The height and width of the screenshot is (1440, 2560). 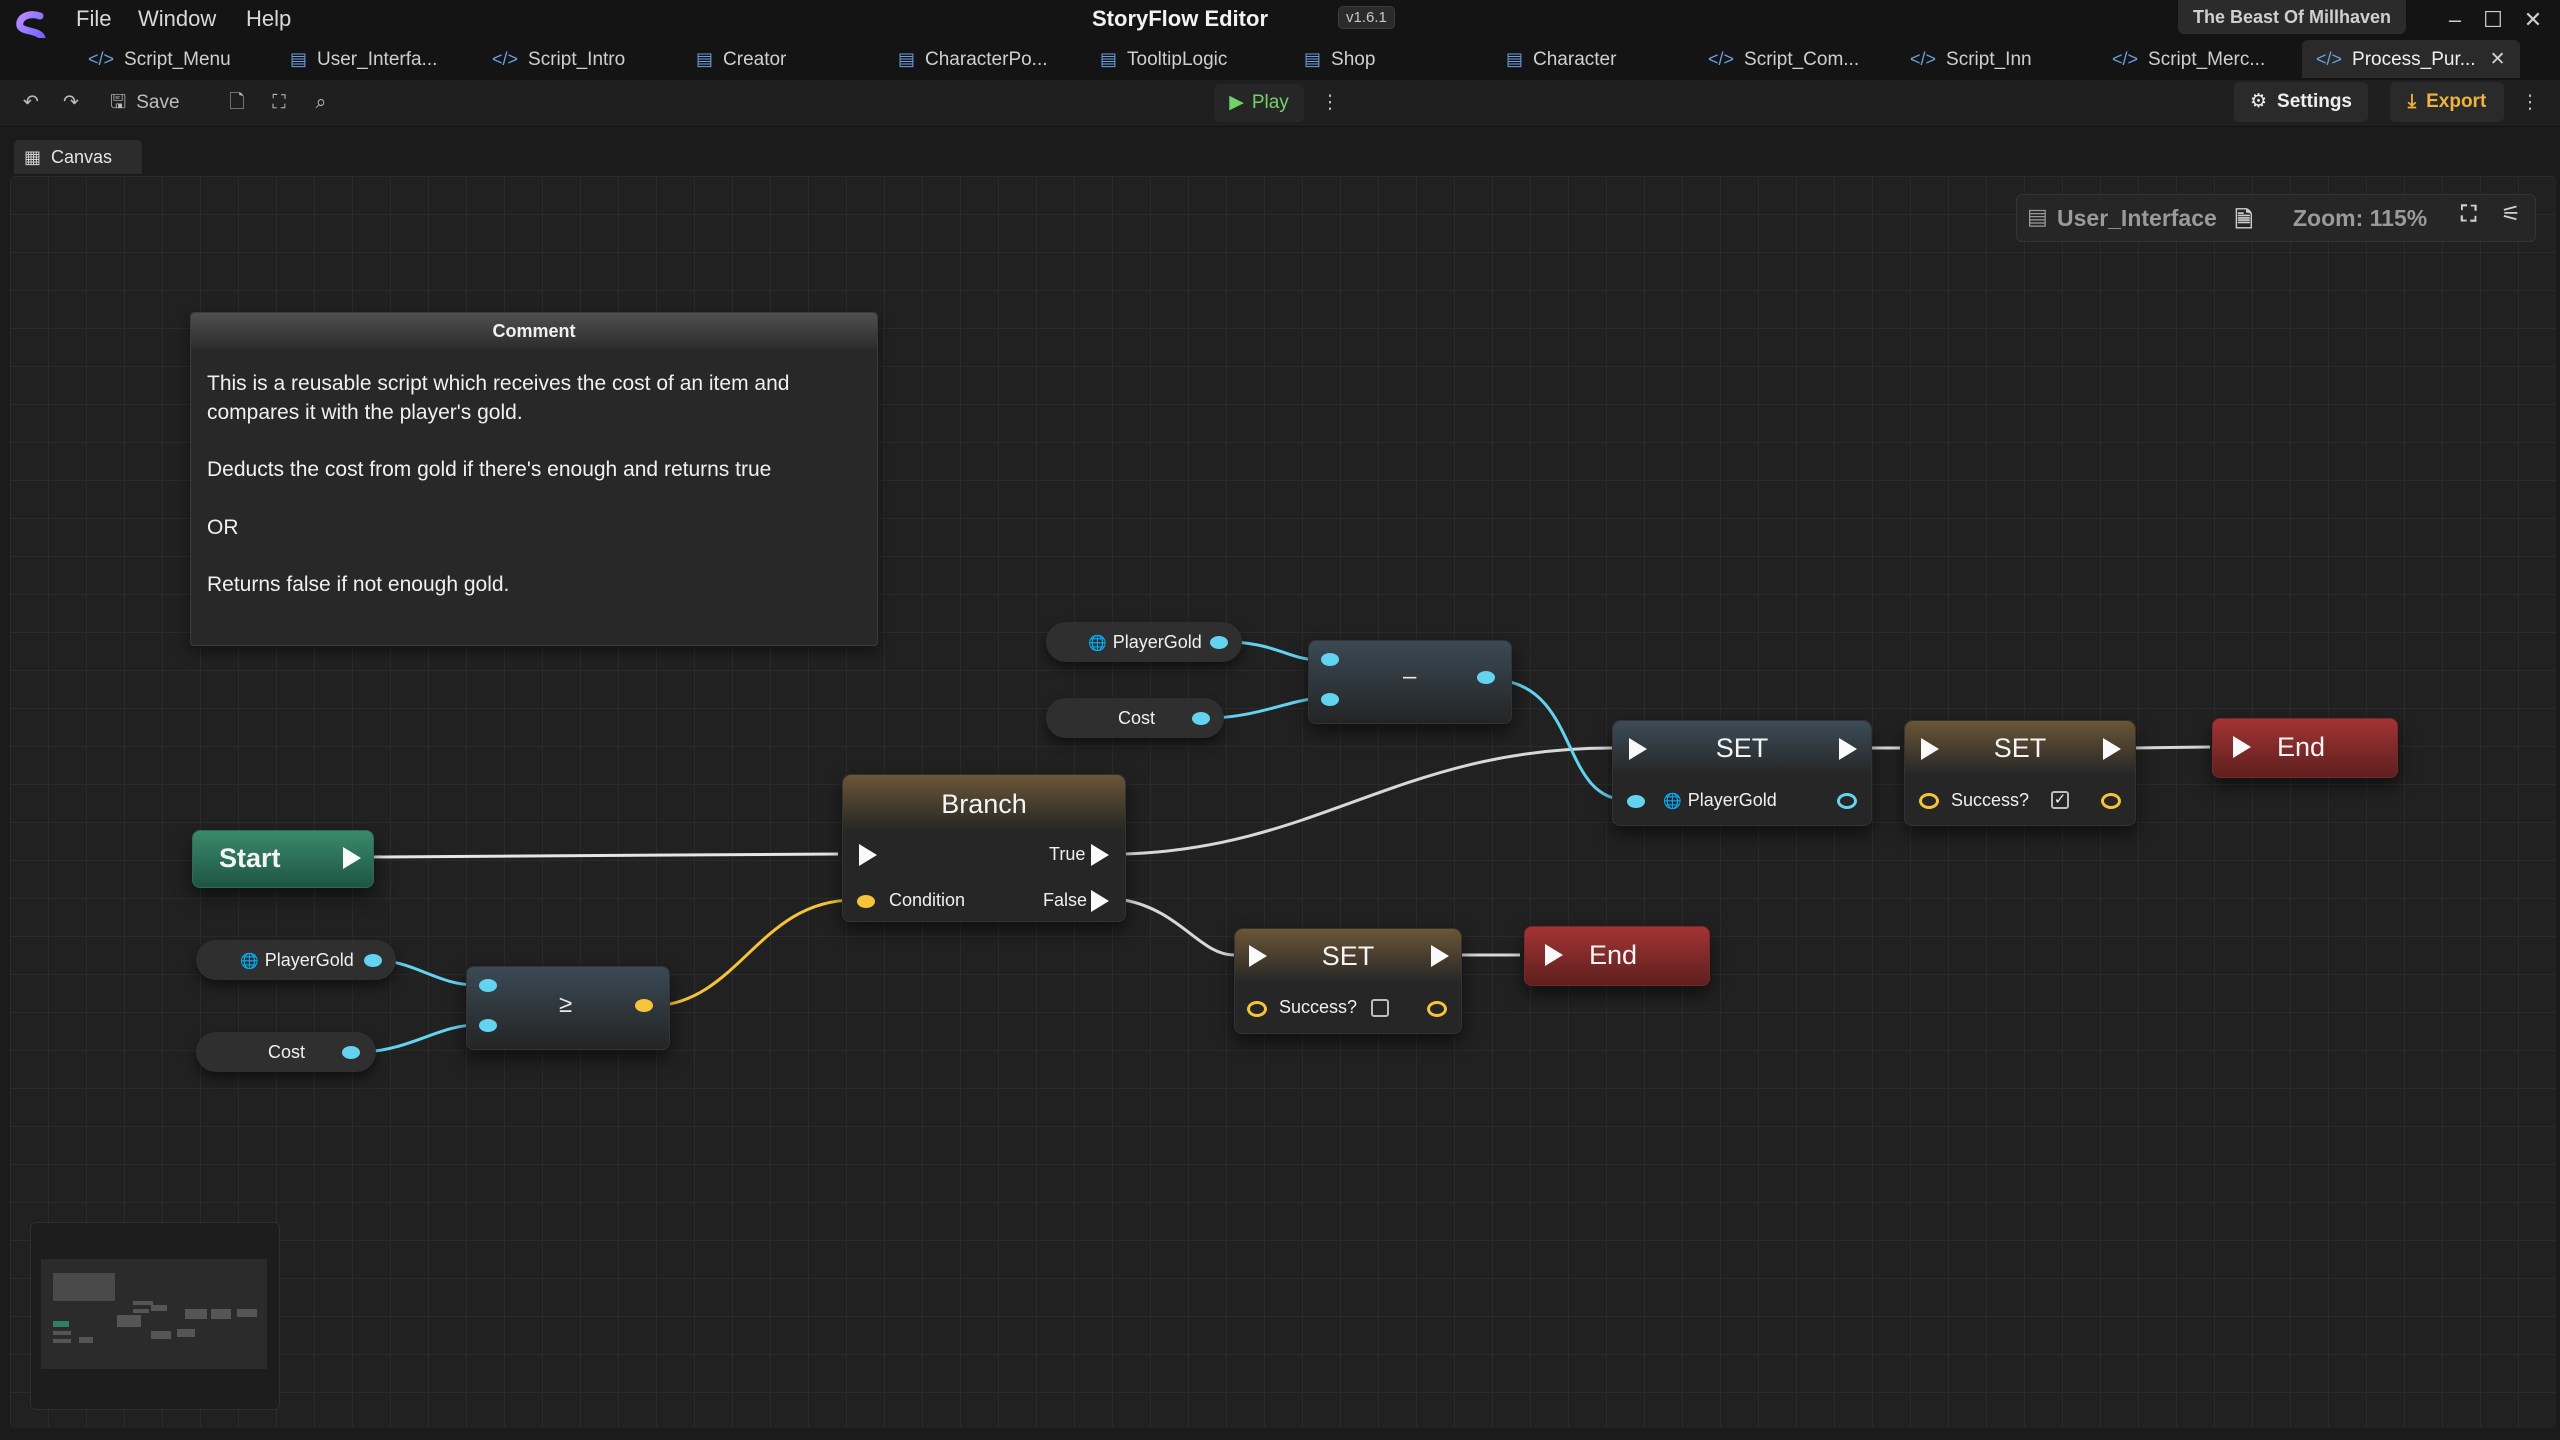 I want to click on comment-line: compares it with the player's gold., so click(x=365, y=412).